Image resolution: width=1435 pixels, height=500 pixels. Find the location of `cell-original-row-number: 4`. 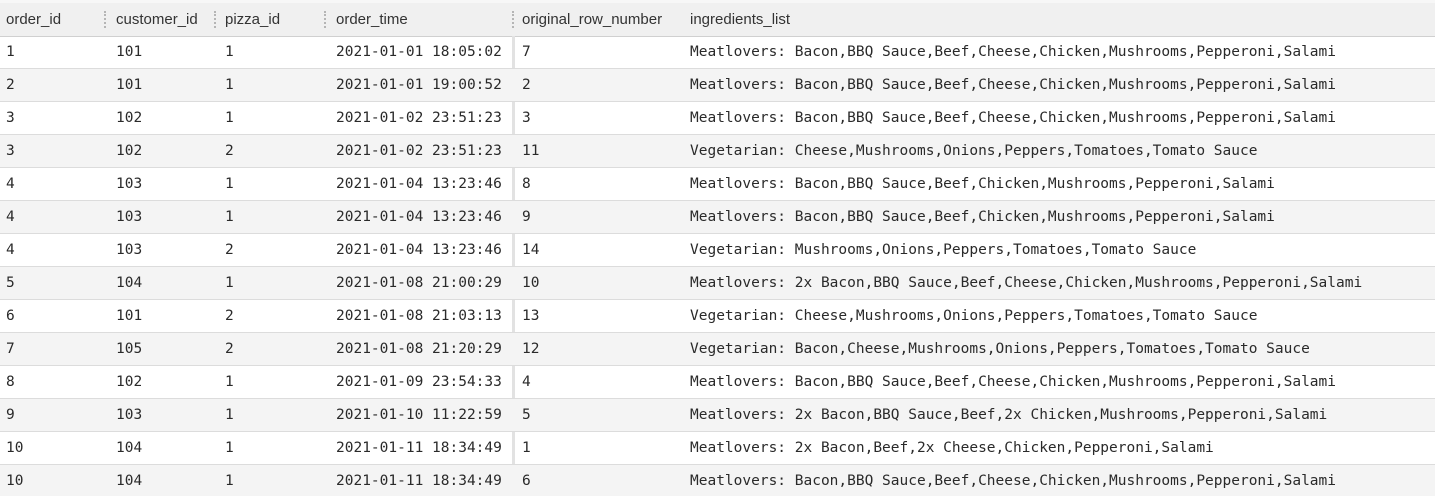

cell-original-row-number: 4 is located at coordinates (605, 382).